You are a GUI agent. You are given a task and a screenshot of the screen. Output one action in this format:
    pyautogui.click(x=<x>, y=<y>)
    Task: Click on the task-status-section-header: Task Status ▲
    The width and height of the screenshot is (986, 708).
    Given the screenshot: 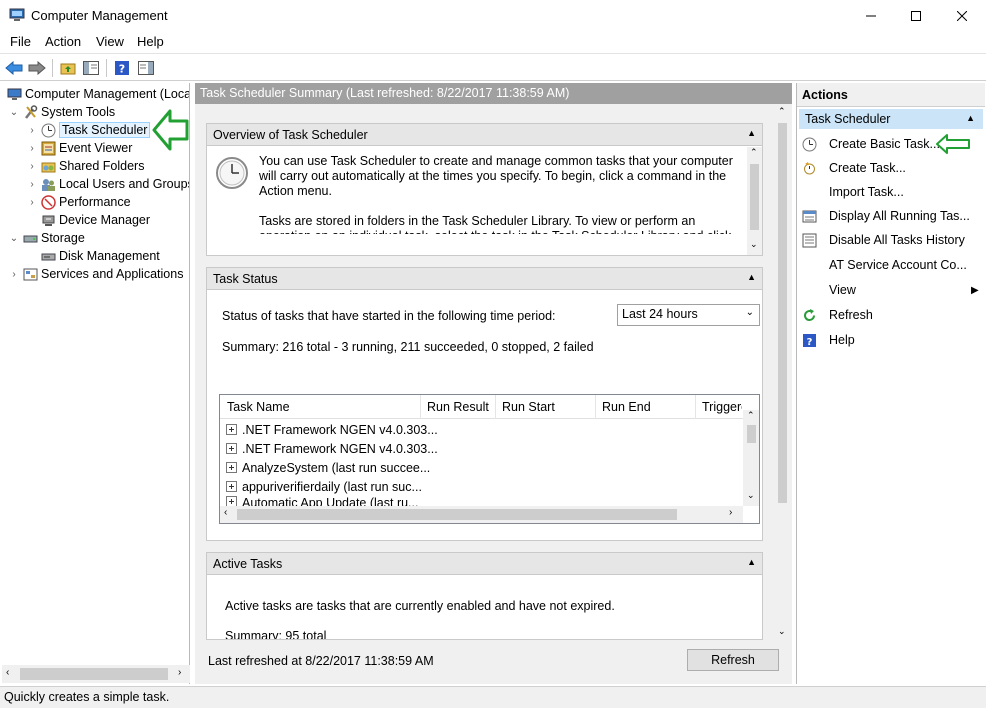 What is the action you would take?
    pyautogui.click(x=484, y=279)
    